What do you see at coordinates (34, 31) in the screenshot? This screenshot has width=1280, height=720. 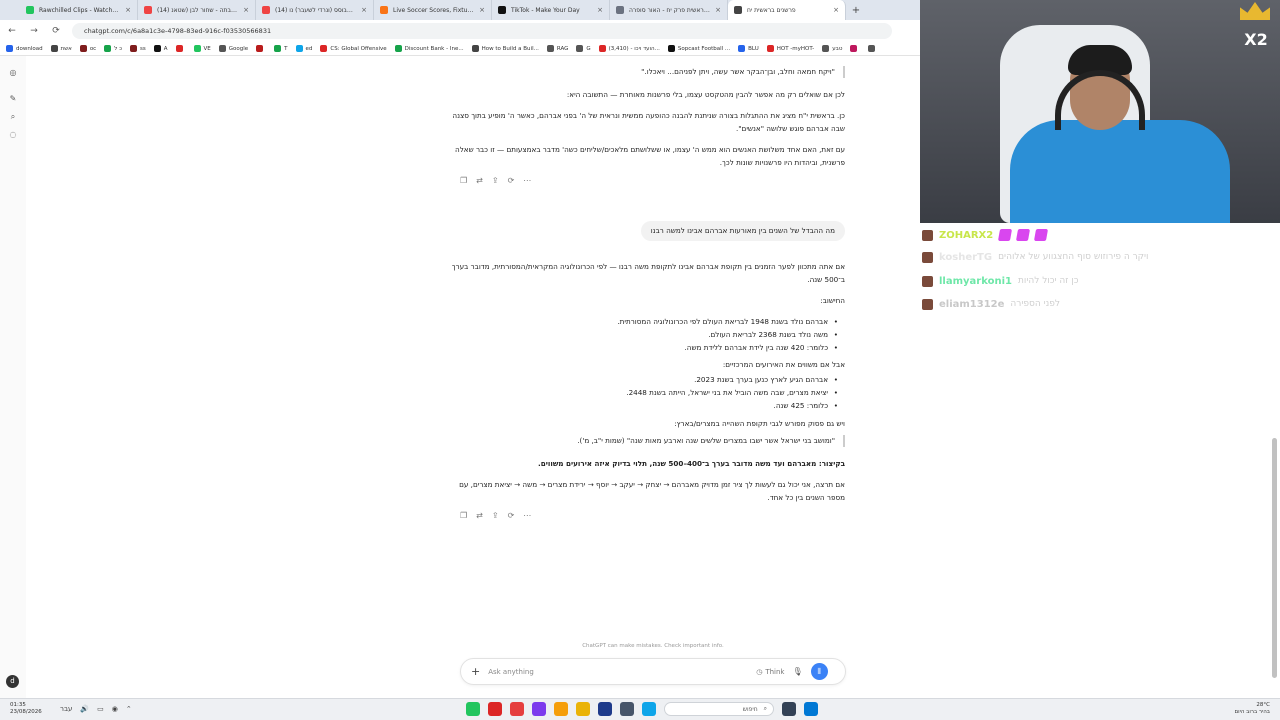 I see `forward-button: →` at bounding box center [34, 31].